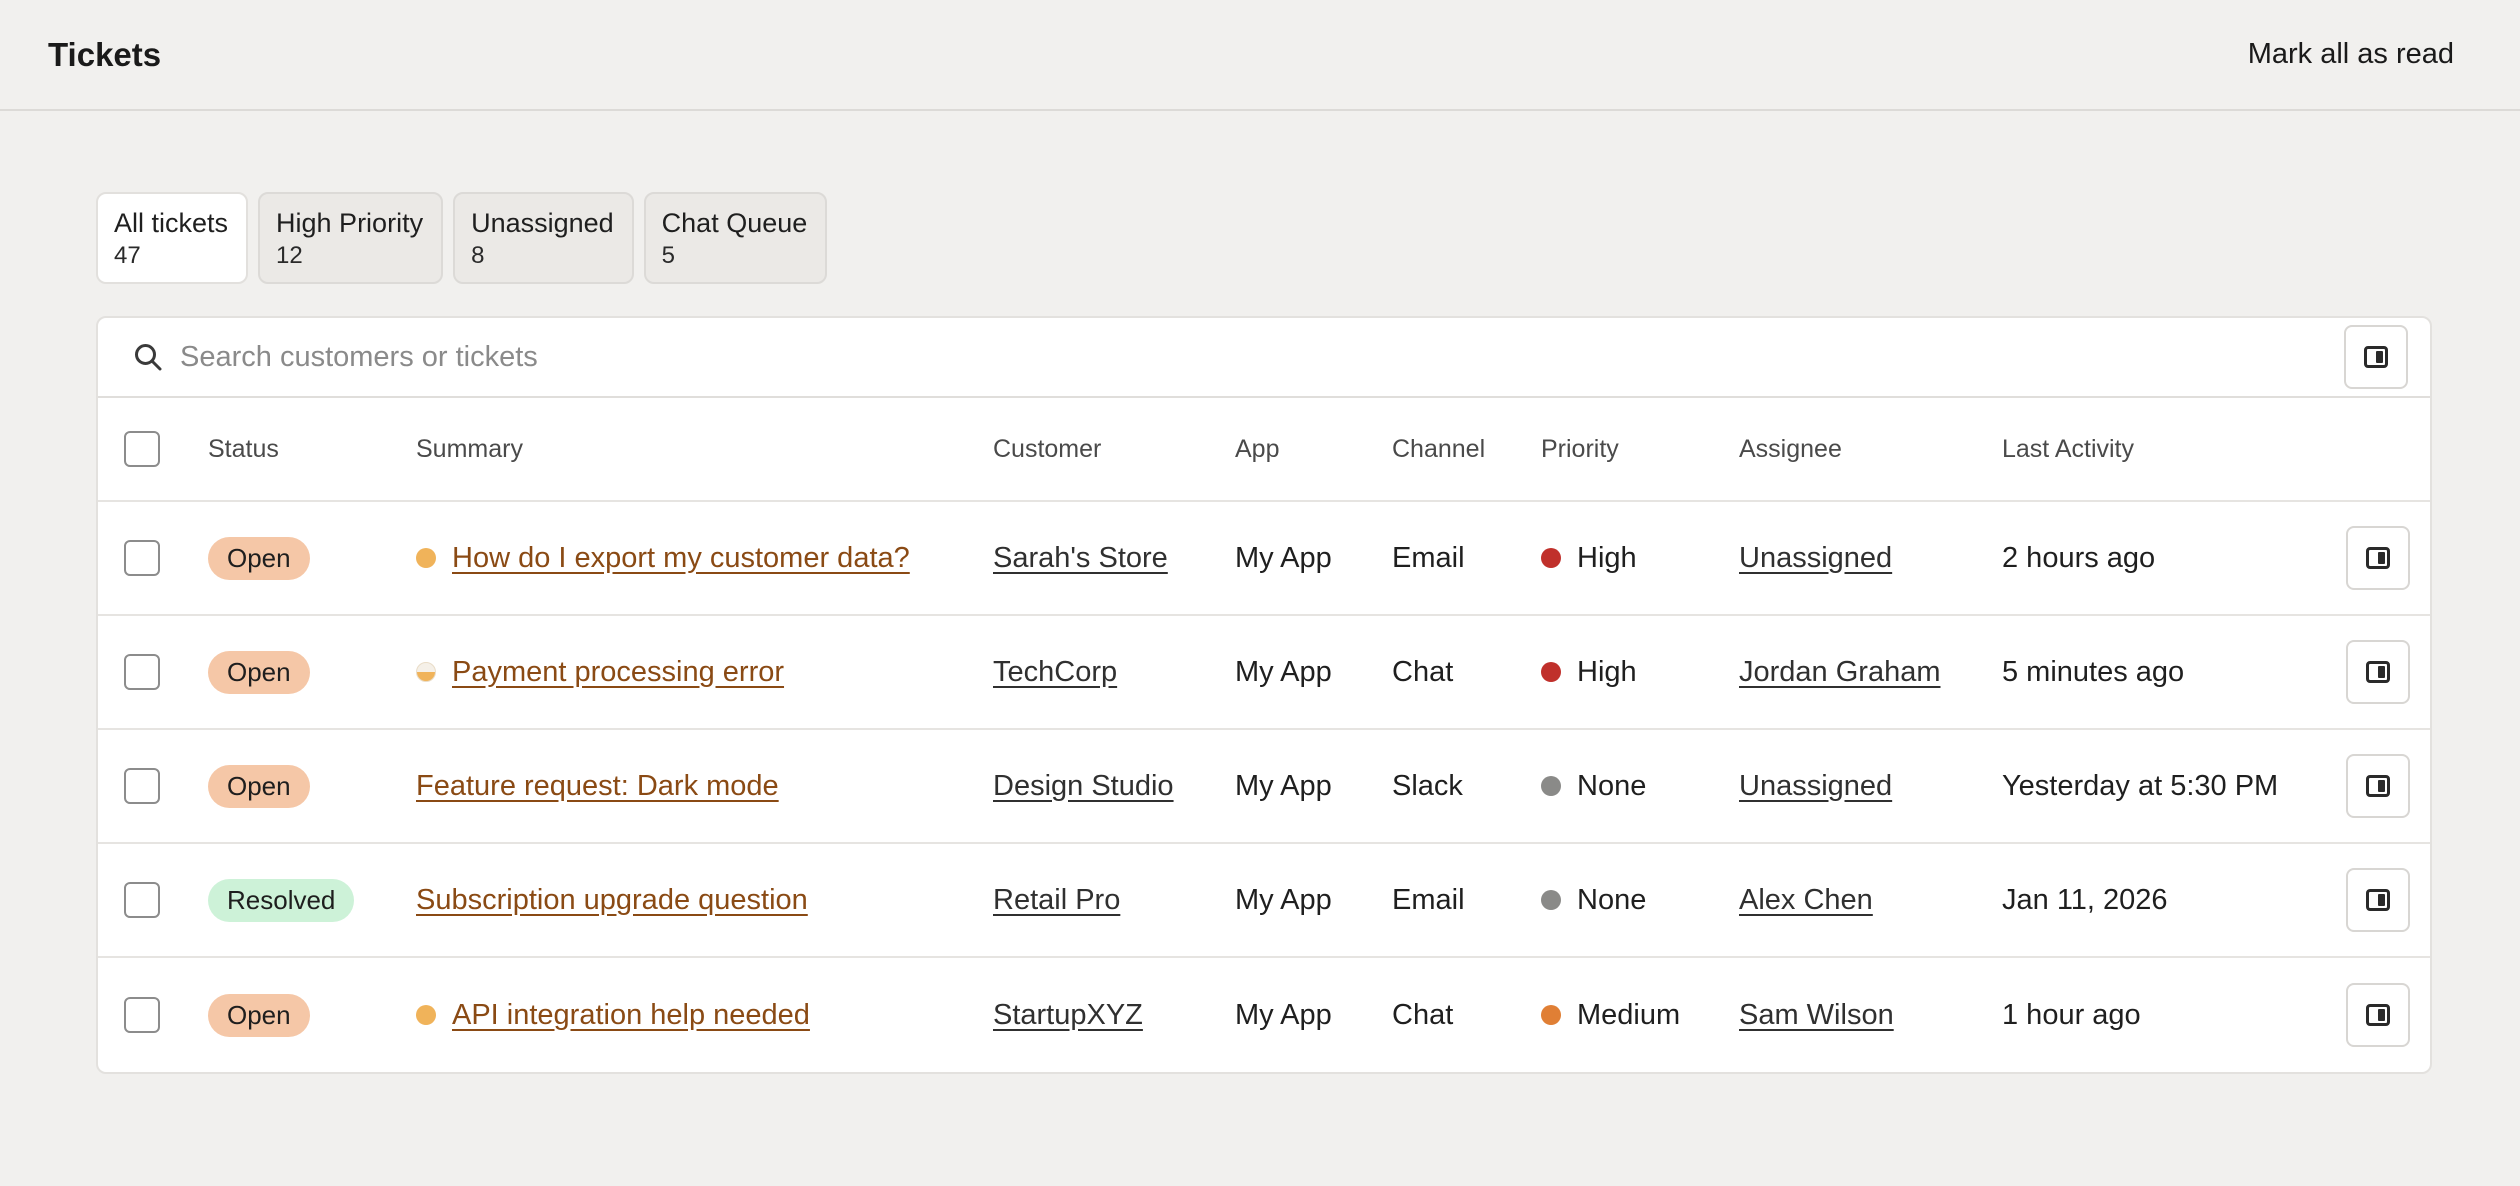  Describe the element at coordinates (148, 357) in the screenshot. I see `search-icon` at that location.